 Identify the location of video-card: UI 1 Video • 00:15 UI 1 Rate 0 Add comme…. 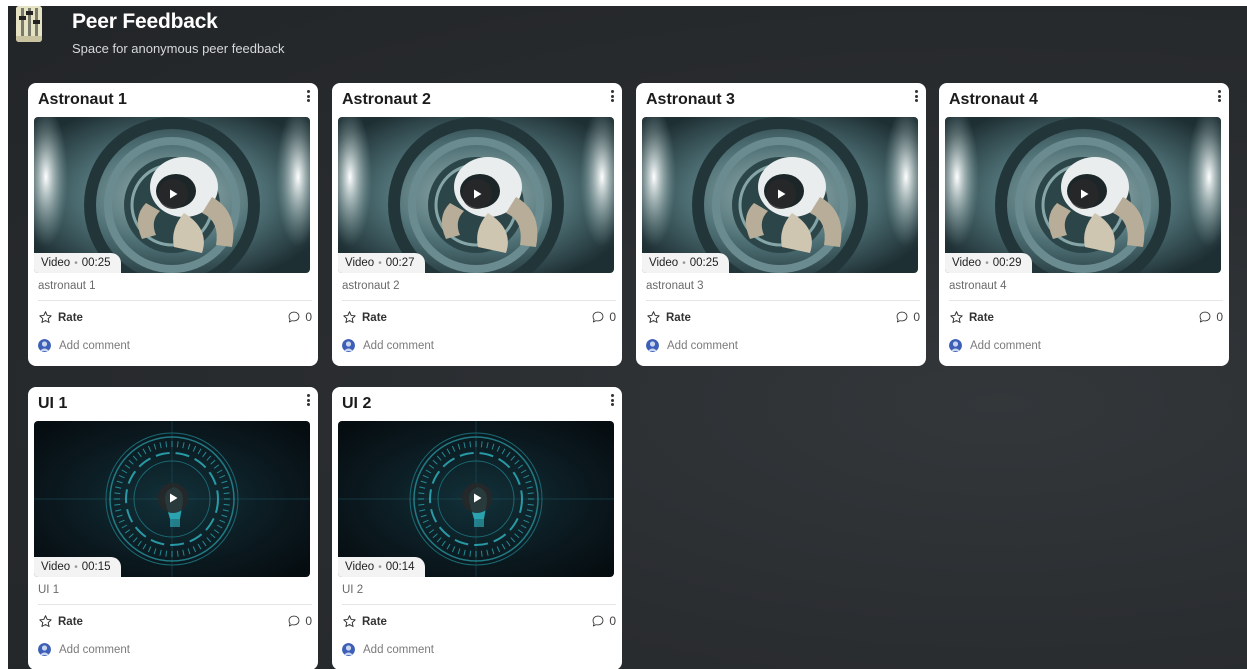
(173, 528).